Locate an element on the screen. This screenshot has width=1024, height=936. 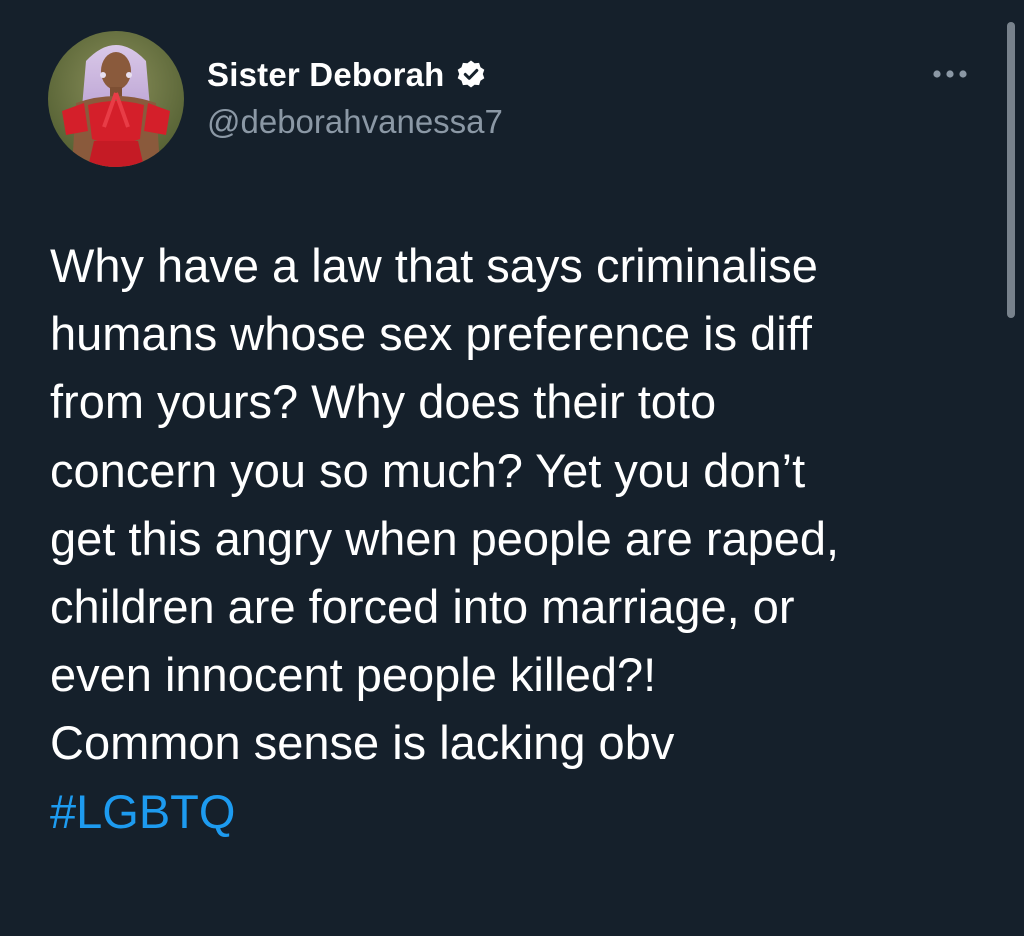
more-options-icon is located at coordinates (950, 74).